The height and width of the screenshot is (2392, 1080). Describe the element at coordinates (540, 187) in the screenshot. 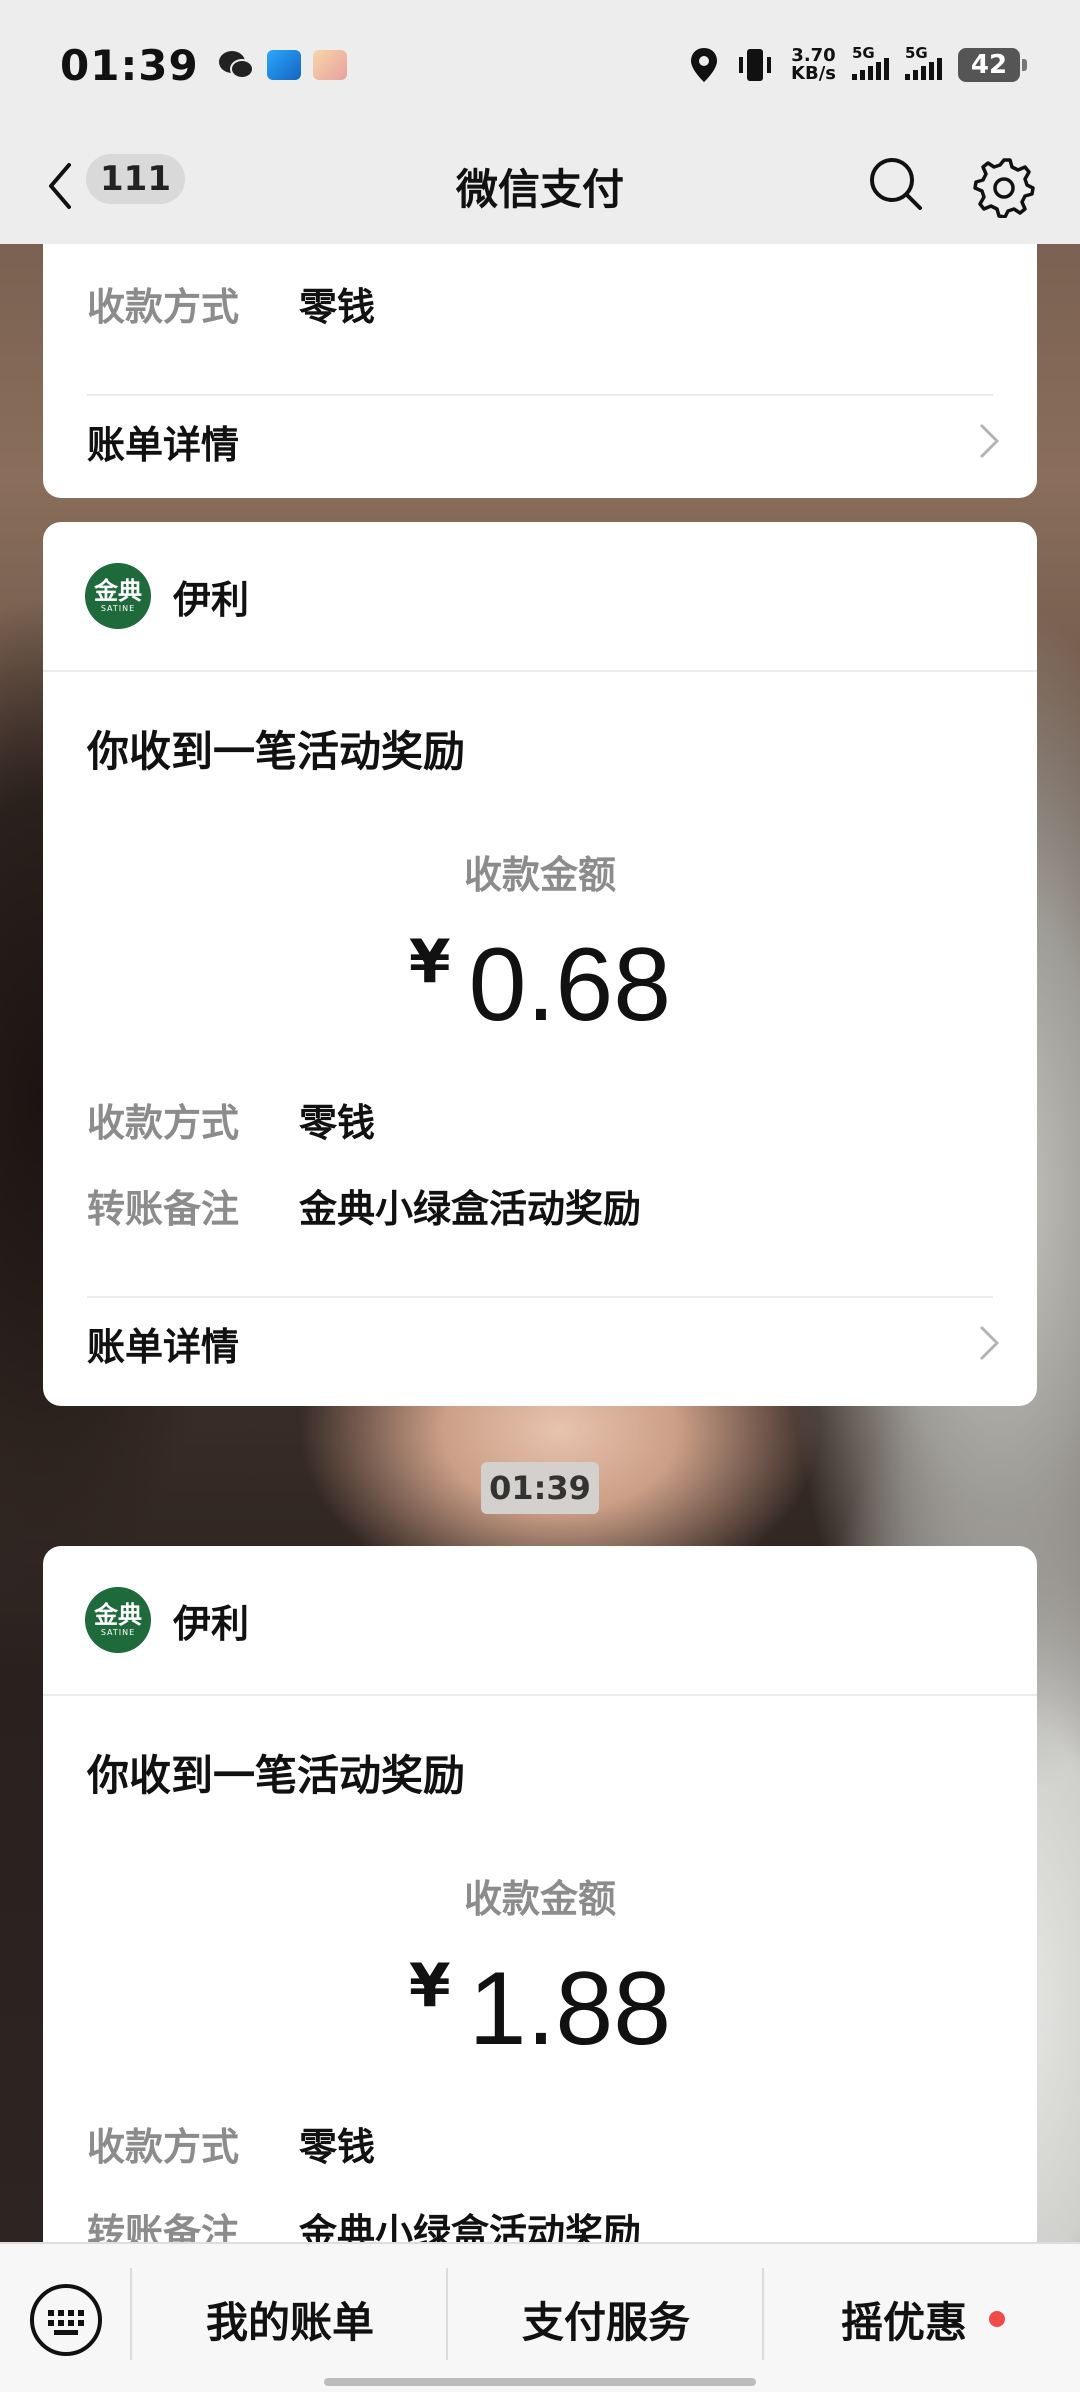

I see `nav-bar: 111 微信支付` at that location.